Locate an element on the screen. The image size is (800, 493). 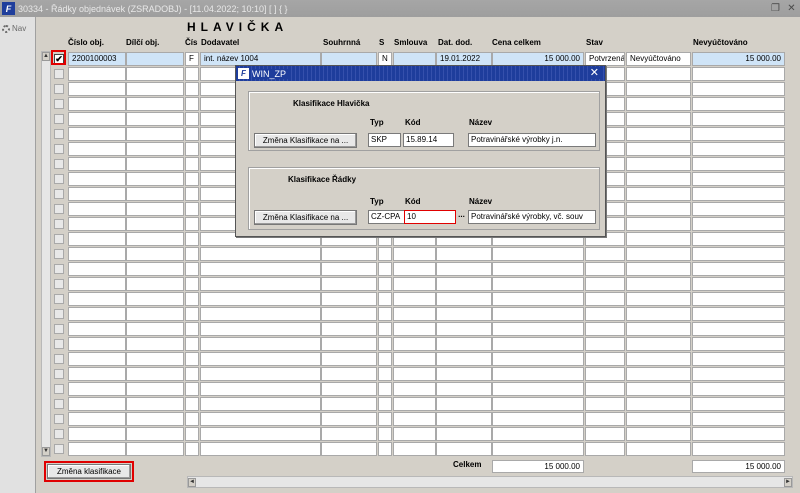
cell-cena-celkem: 15 000.00 is located at coordinates (538, 59).